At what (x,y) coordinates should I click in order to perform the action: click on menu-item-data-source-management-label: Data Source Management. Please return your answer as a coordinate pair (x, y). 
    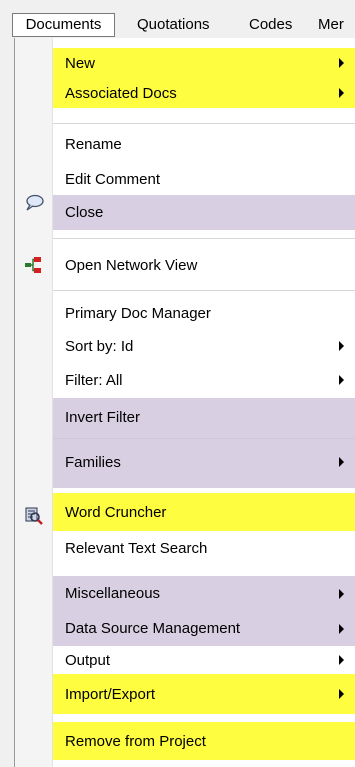
    Looking at the image, I should click on (153, 628).